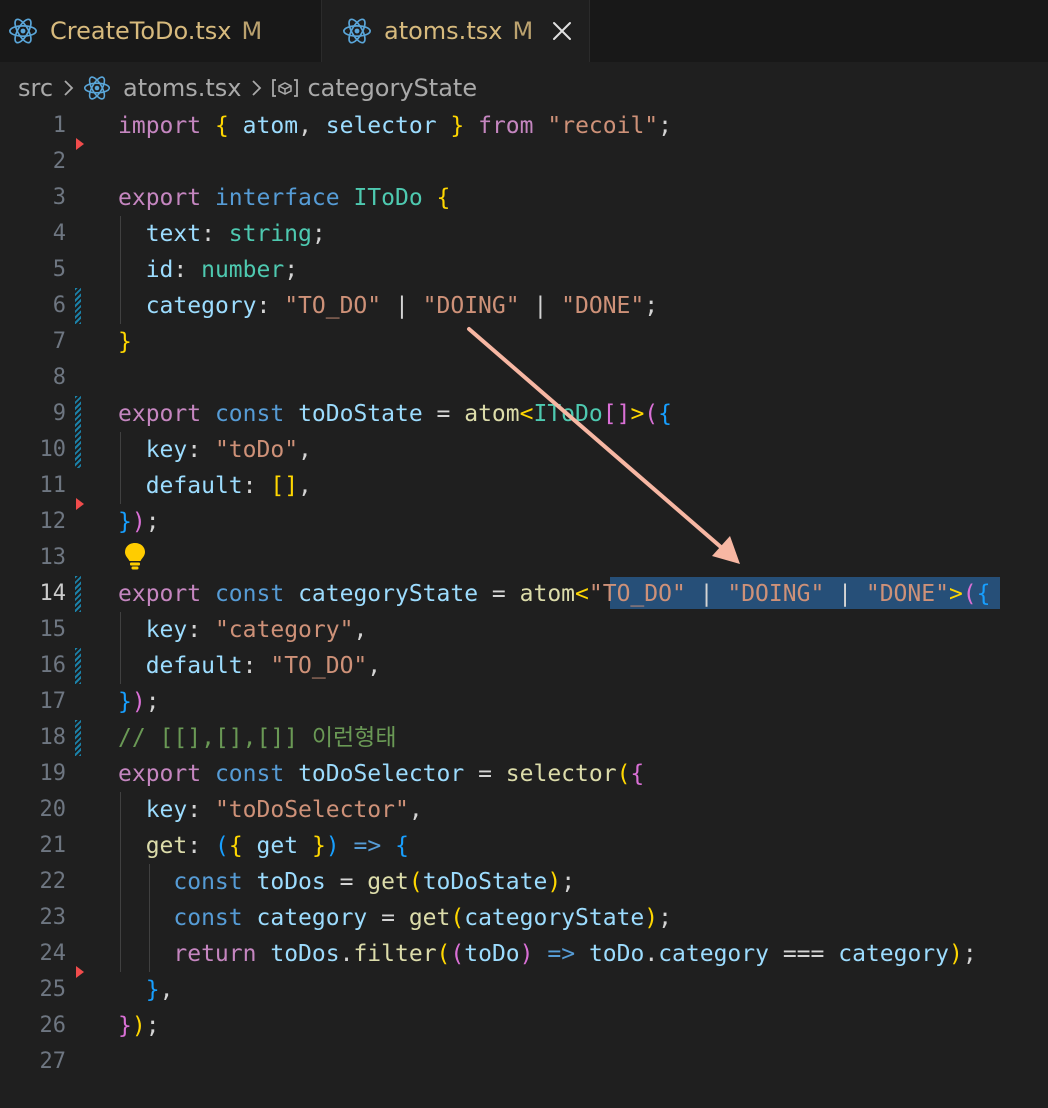  I want to click on code-line: 4 text: string;, so click(524, 234).